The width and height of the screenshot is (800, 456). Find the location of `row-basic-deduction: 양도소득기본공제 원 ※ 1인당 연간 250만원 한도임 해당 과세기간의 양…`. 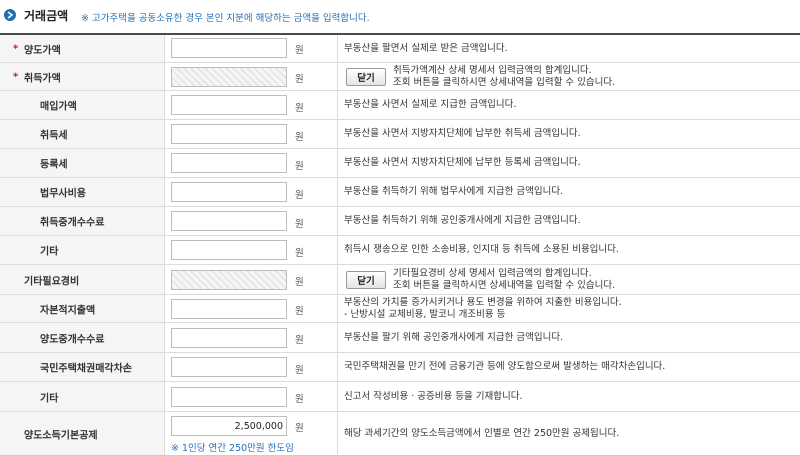

row-basic-deduction: 양도소득기본공제 원 ※ 1인당 연간 250만원 한도임 해당 과세기간의 양… is located at coordinates (400, 433).